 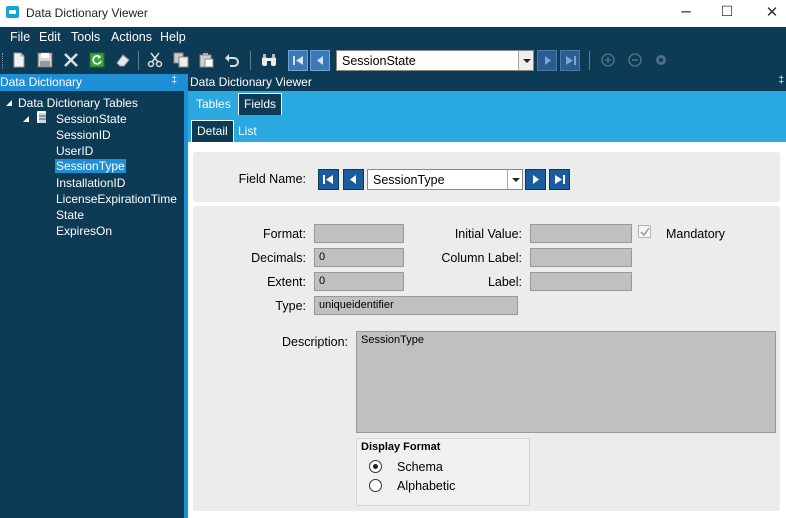 I want to click on panel-title: Data Dictionary, so click(x=41, y=82).